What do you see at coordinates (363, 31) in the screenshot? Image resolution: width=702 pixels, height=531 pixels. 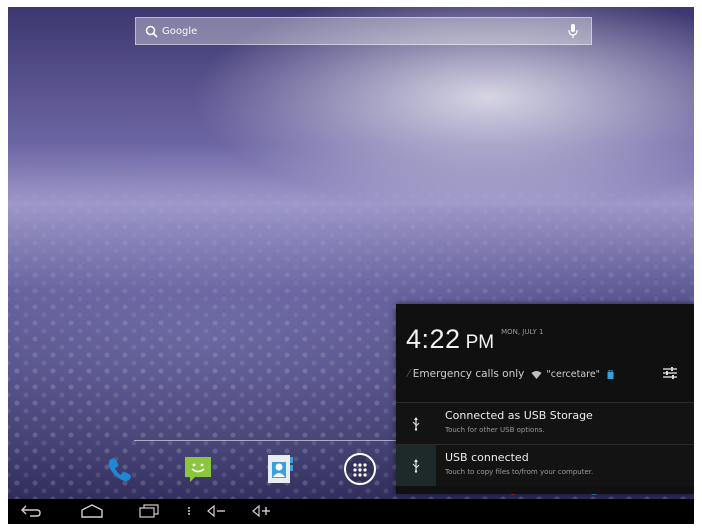 I see `search-bar: Google` at bounding box center [363, 31].